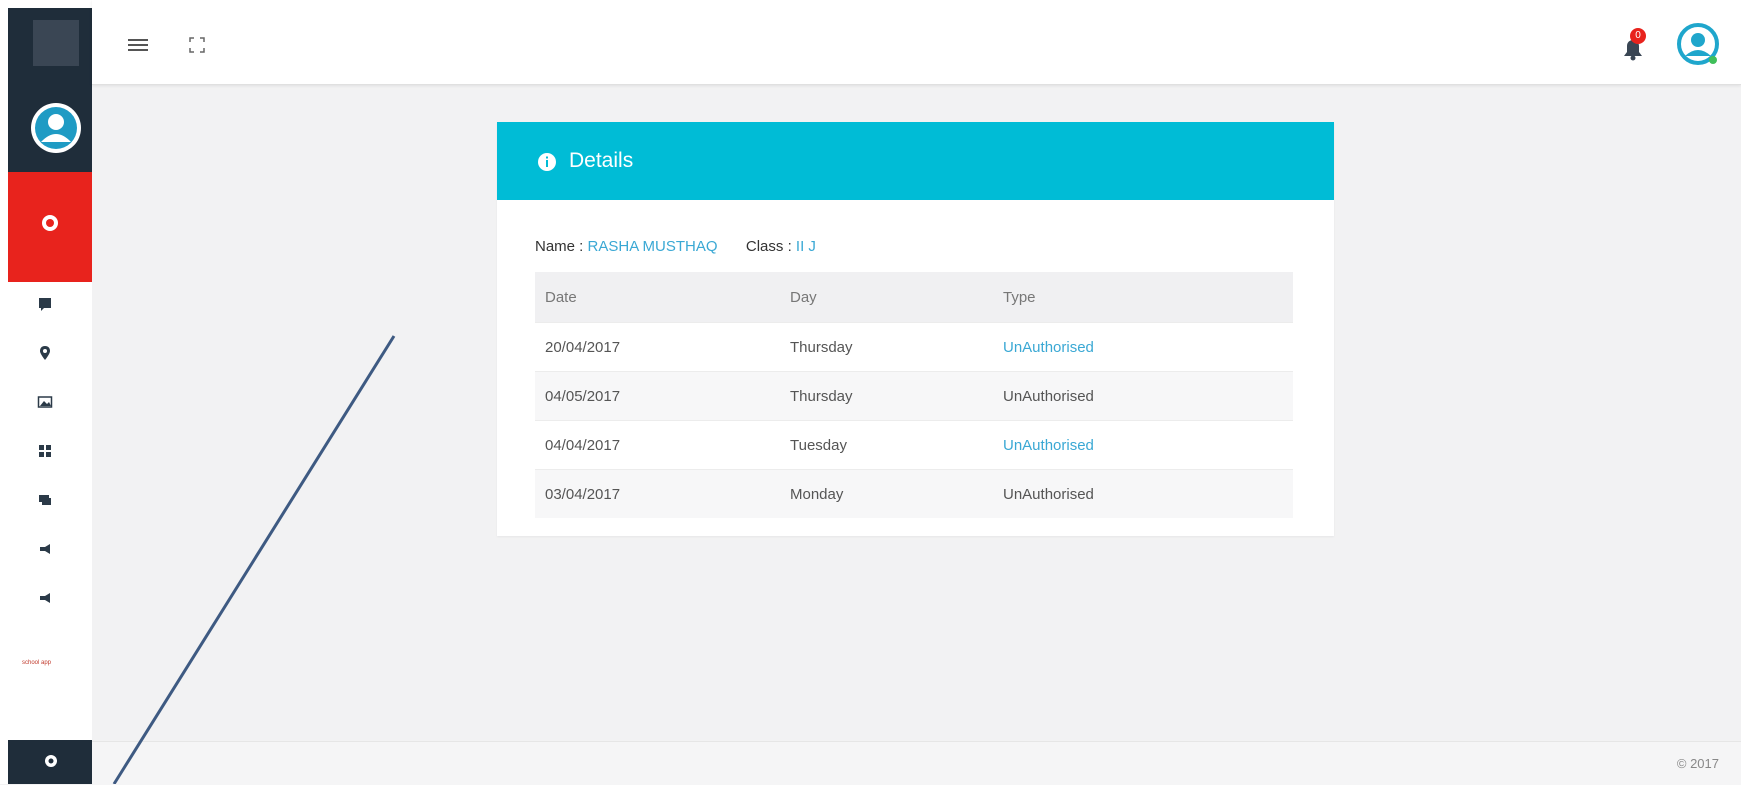 Image resolution: width=1741 pixels, height=785 pixels. I want to click on app-logo, so click(56, 43).